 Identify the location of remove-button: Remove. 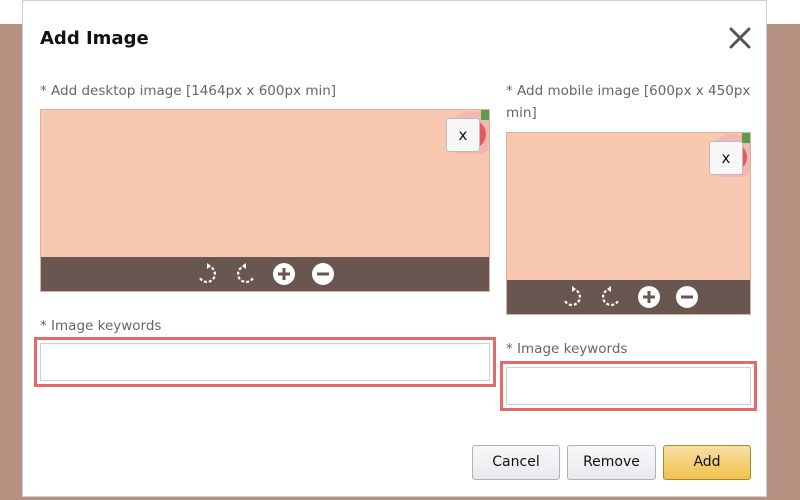
(611, 462).